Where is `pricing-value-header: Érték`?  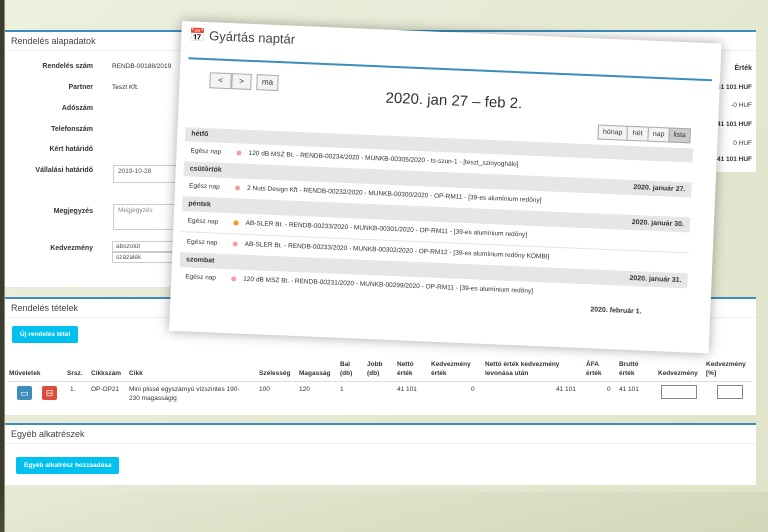
pricing-value-header: Érték is located at coordinates (743, 68).